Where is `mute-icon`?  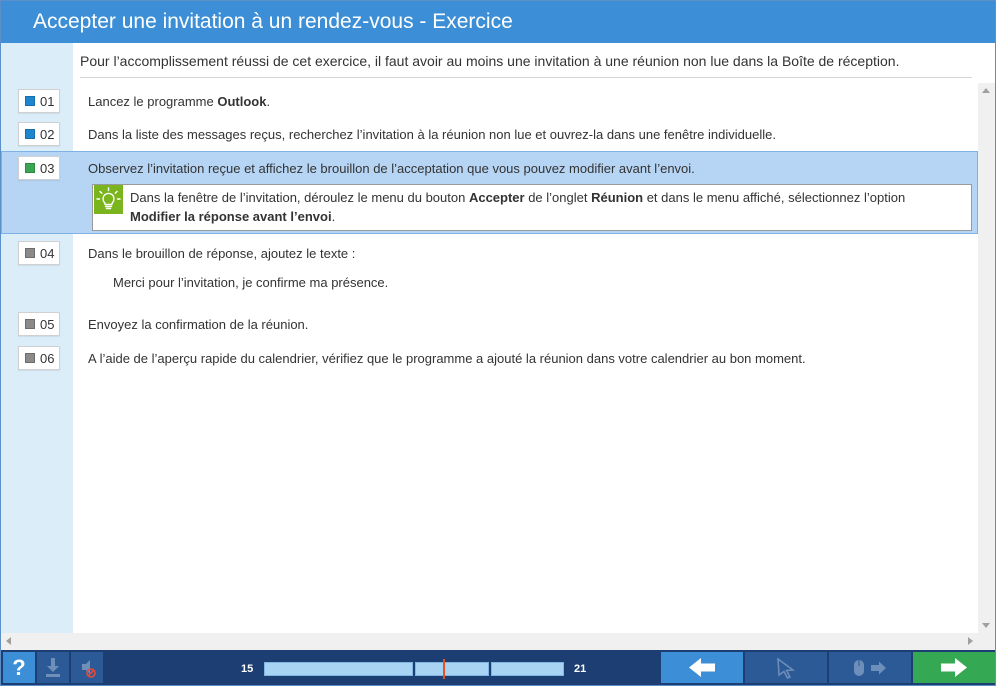
mute-icon is located at coordinates (89, 669).